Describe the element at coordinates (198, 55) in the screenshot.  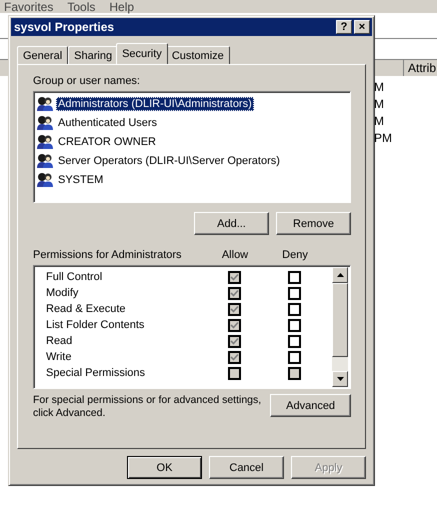
I see `tab: Customize` at that location.